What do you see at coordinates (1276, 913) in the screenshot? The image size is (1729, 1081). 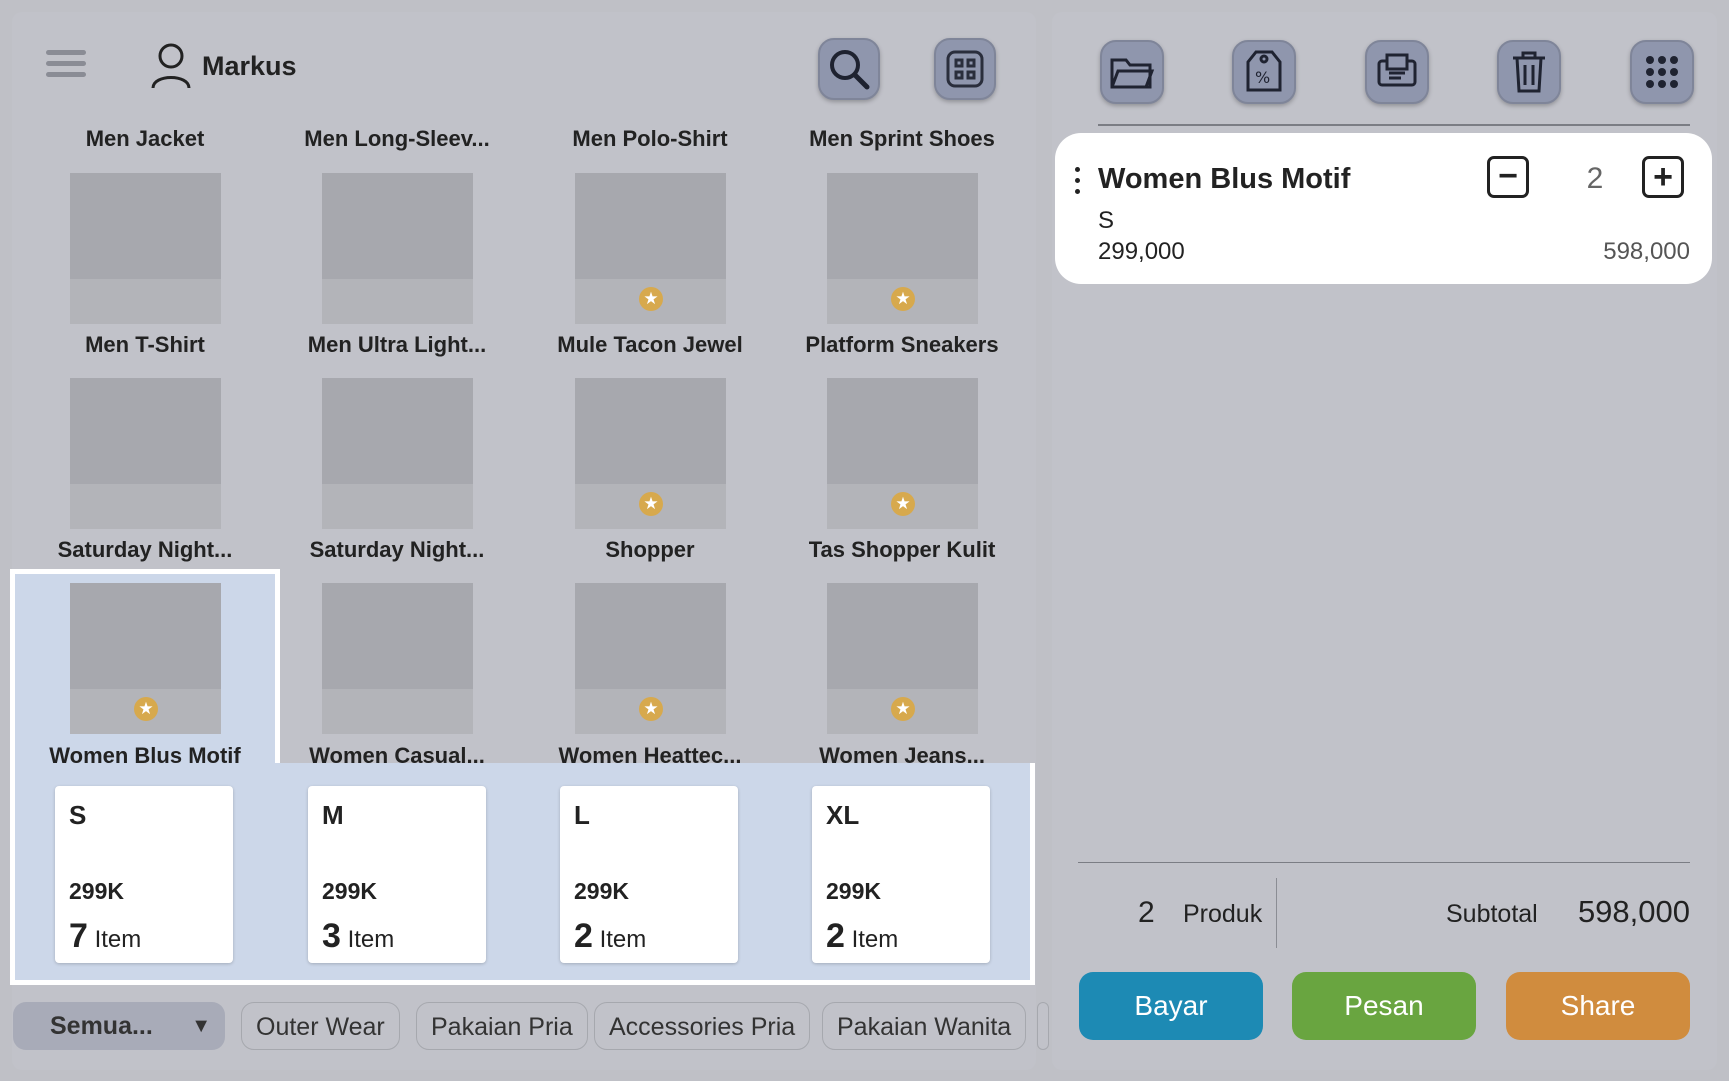 I see `summary-separator` at bounding box center [1276, 913].